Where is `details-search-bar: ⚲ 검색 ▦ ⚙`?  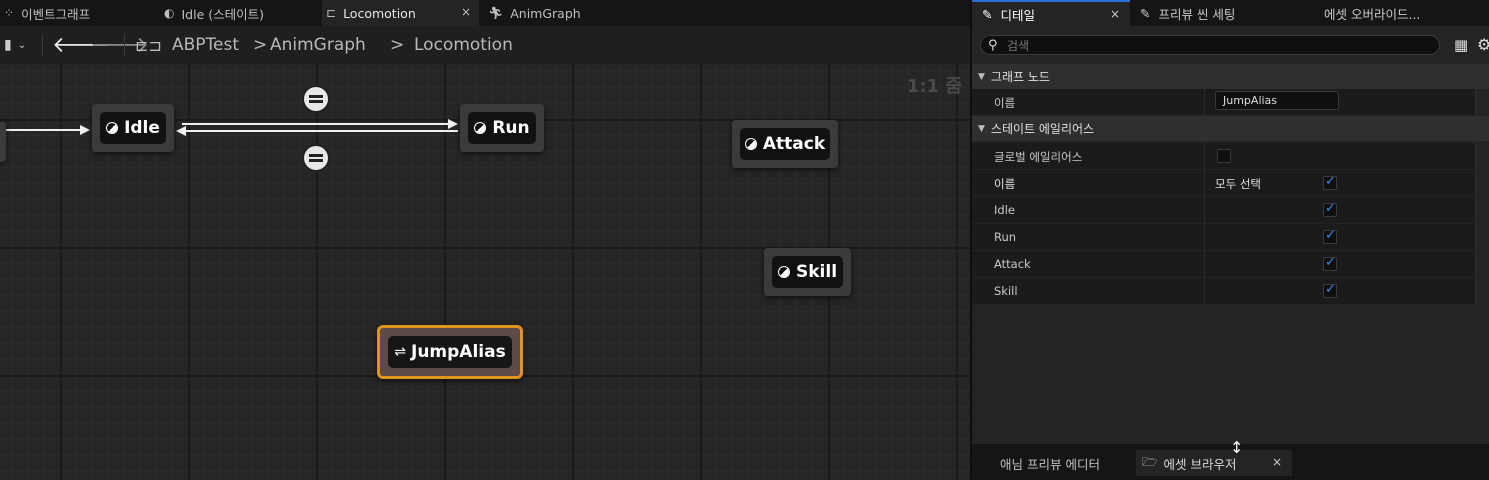 details-search-bar: ⚲ 검색 ▦ ⚙ is located at coordinates (1230, 45).